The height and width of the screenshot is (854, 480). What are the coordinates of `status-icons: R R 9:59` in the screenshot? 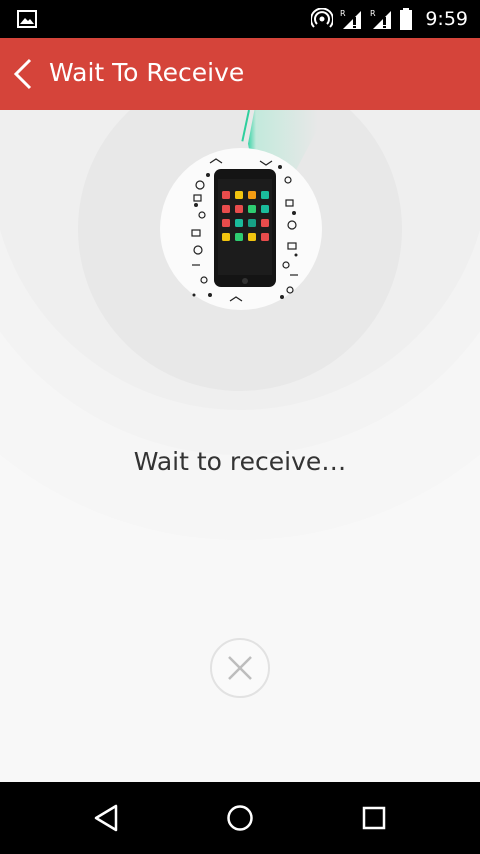 It's located at (389, 19).